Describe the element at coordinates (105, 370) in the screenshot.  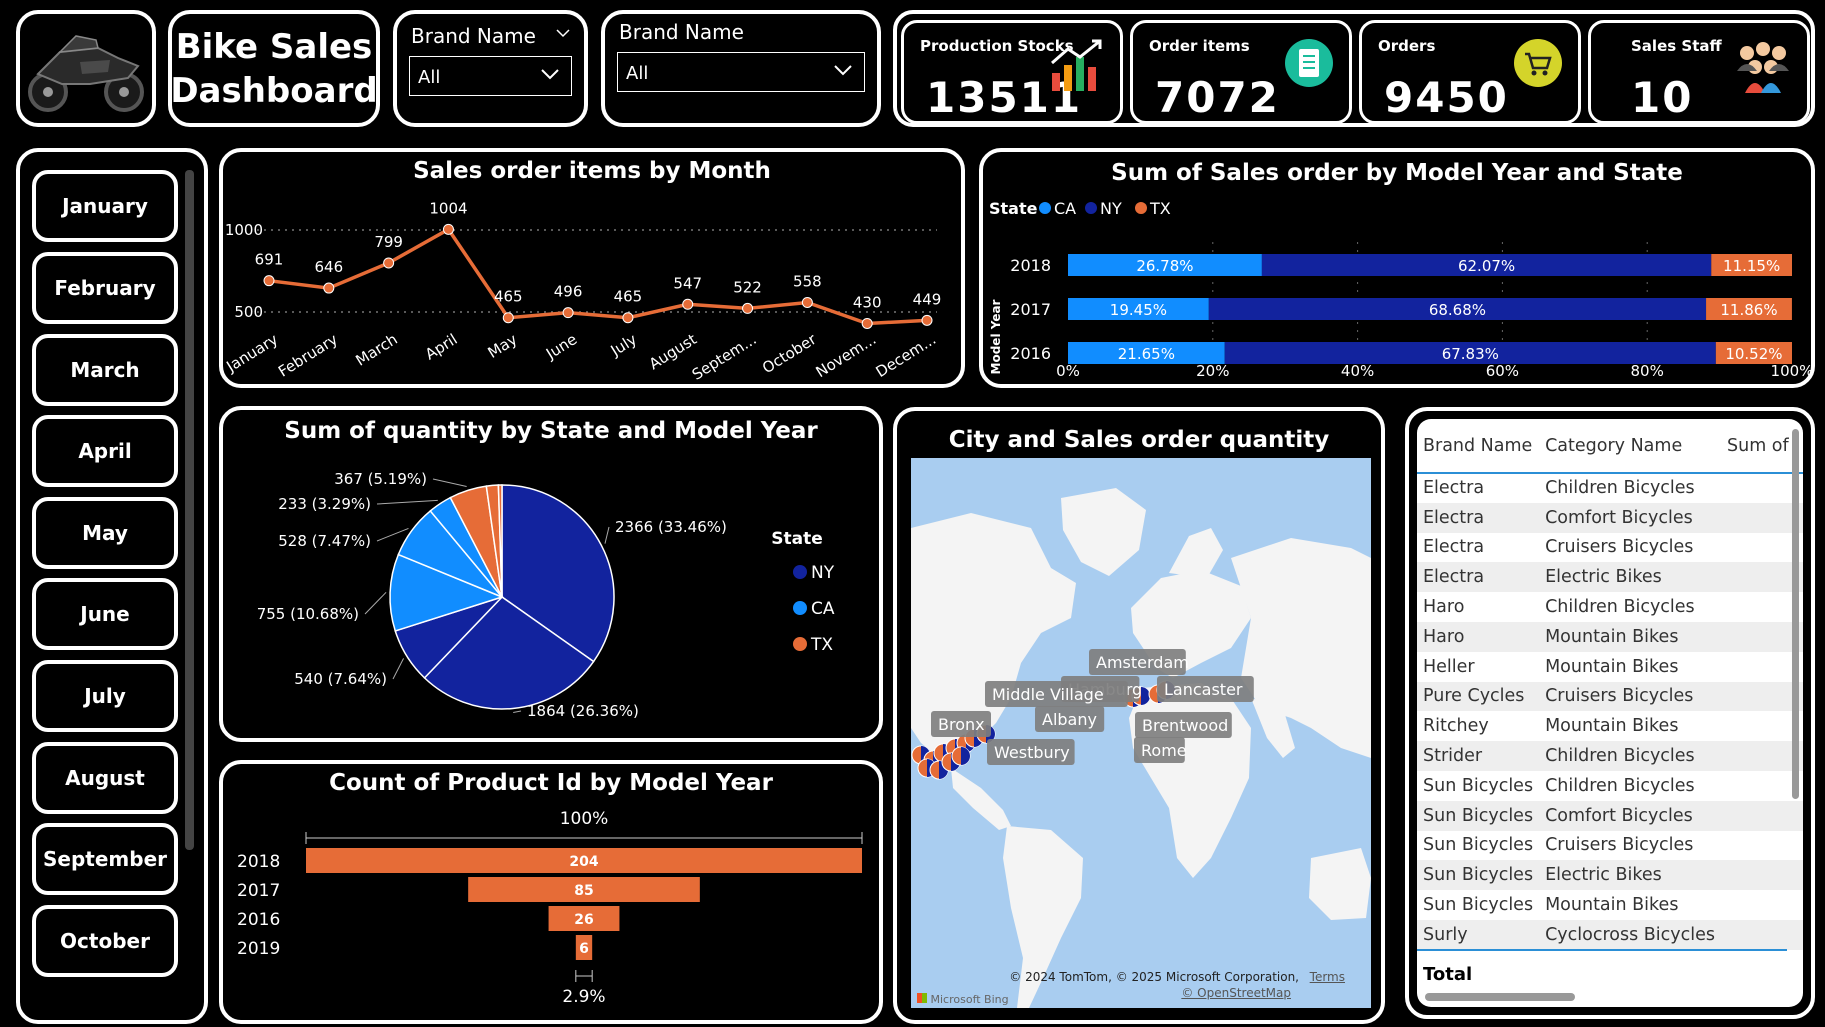
I see `month-button-march: March` at that location.